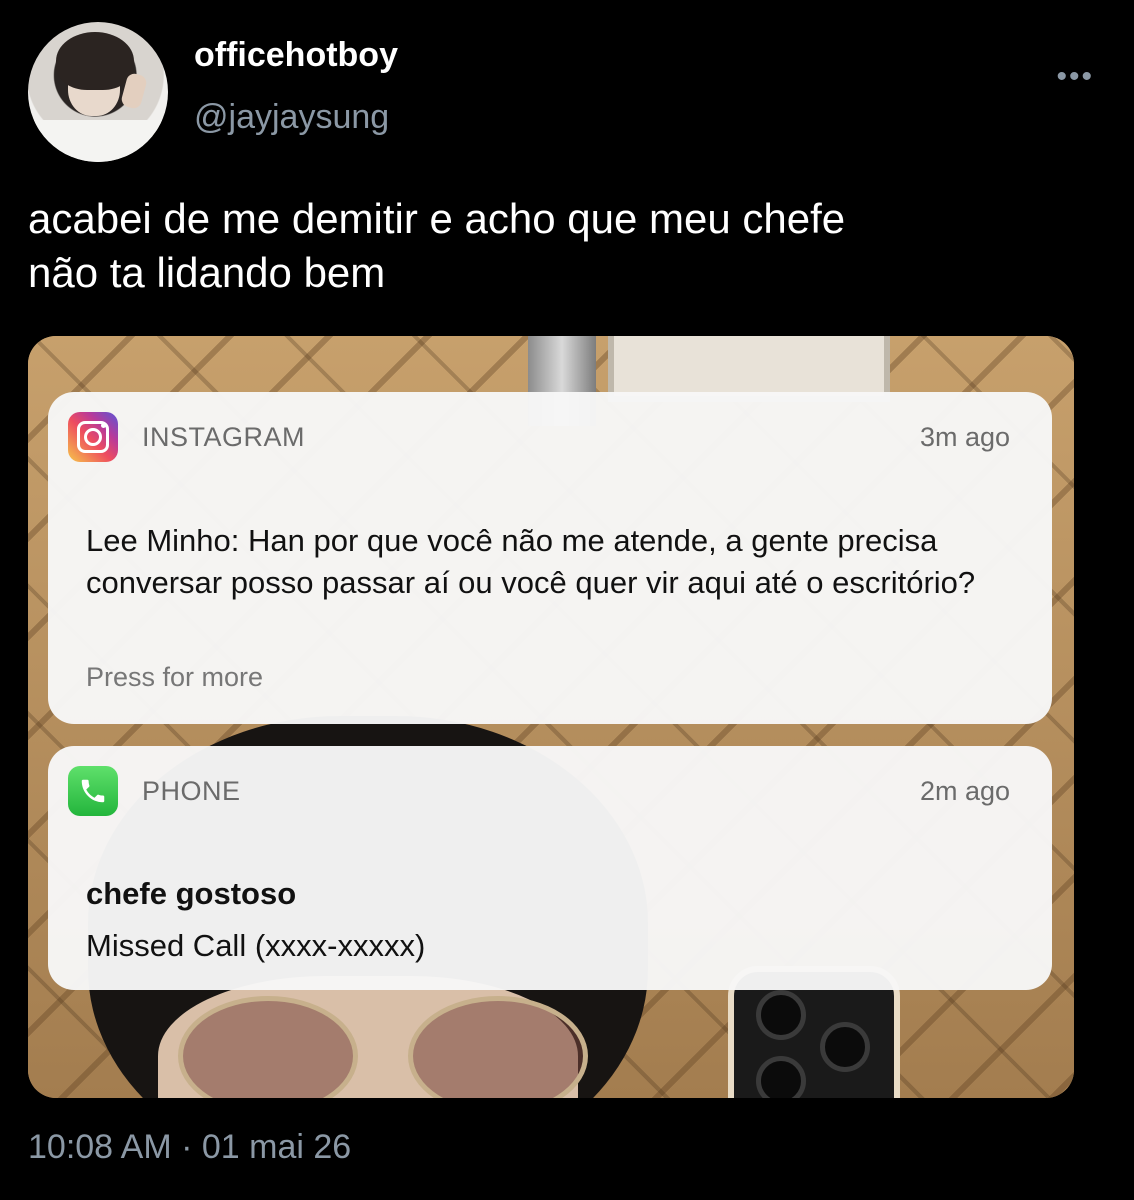 Image resolution: width=1134 pixels, height=1200 pixels. Describe the element at coordinates (95, 61) in the screenshot. I see `avatar-hair` at that location.